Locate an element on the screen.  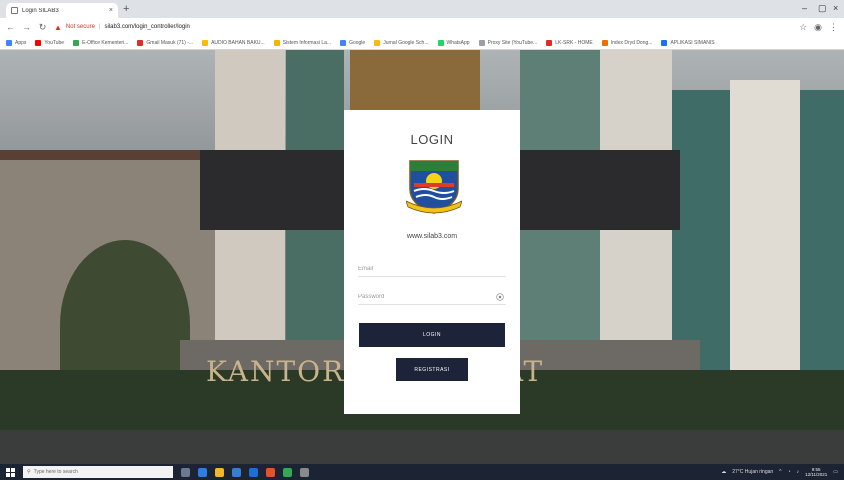
store-icon is located at coordinates (236, 472).